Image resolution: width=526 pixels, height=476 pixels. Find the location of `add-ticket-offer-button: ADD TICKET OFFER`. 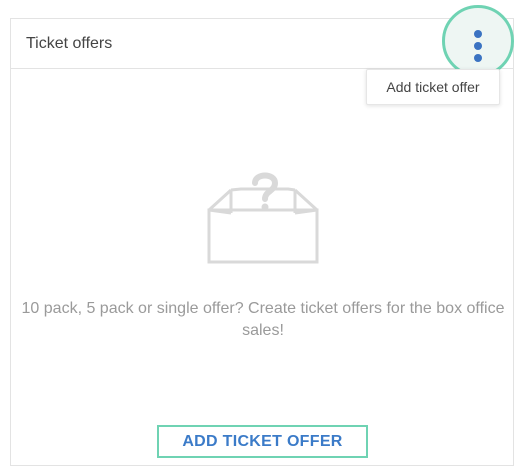

add-ticket-offer-button: ADD TICKET OFFER is located at coordinates (262, 441).